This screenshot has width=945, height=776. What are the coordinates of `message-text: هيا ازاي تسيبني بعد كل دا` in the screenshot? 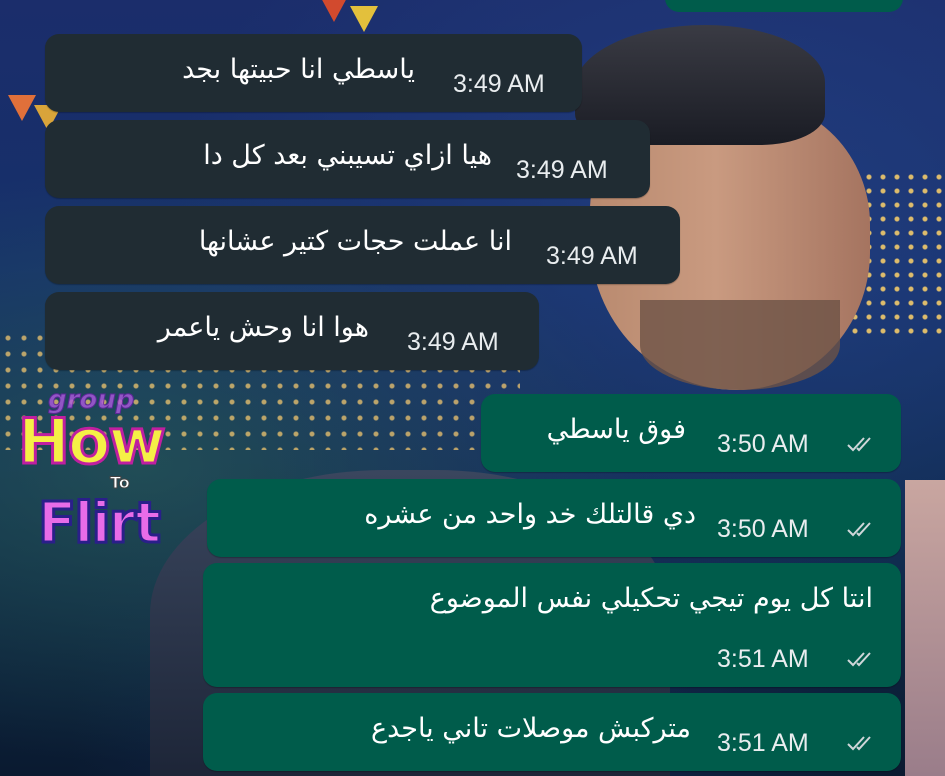 It's located at (347, 155).